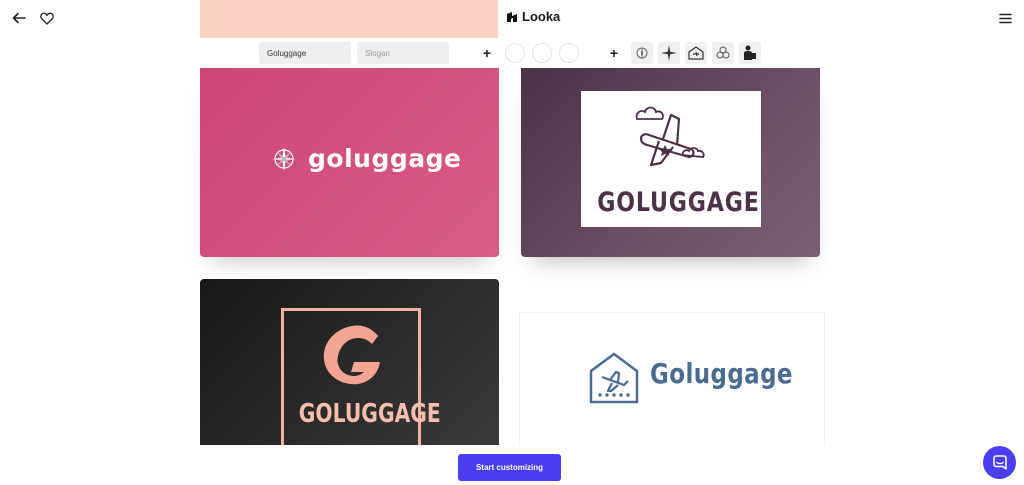 The image size is (1024, 485). I want to click on menu-button, so click(1005, 18).